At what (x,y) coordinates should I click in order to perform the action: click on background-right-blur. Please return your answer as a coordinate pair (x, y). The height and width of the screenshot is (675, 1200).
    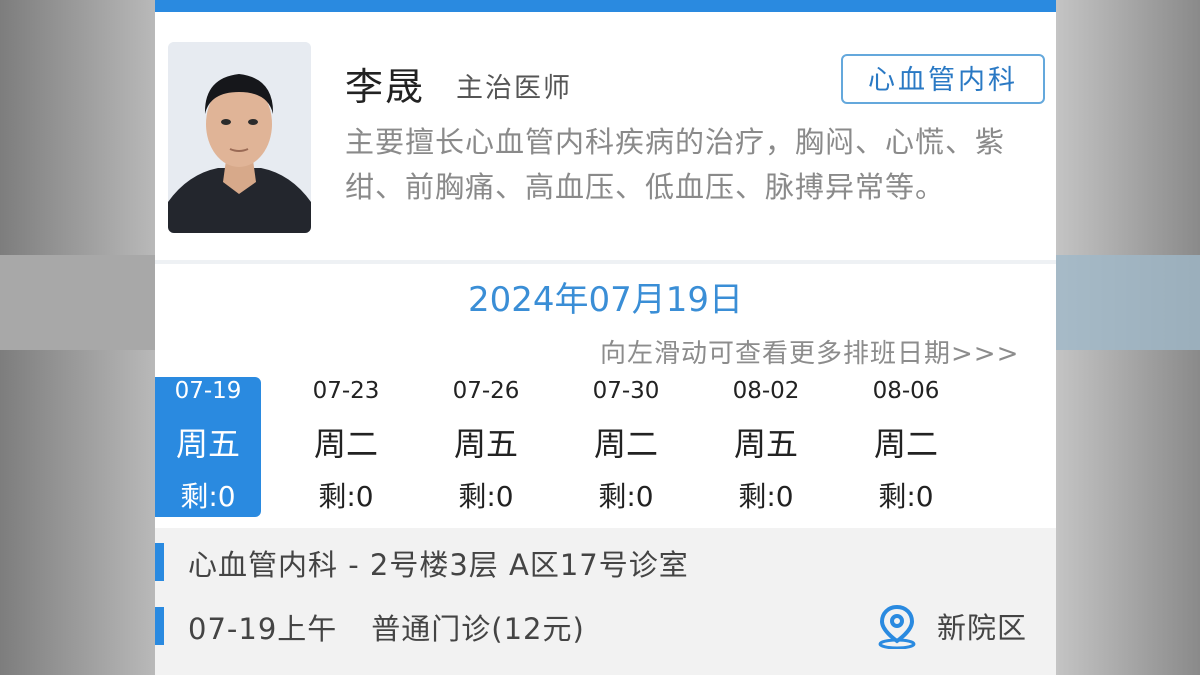
    Looking at the image, I should click on (1128, 337).